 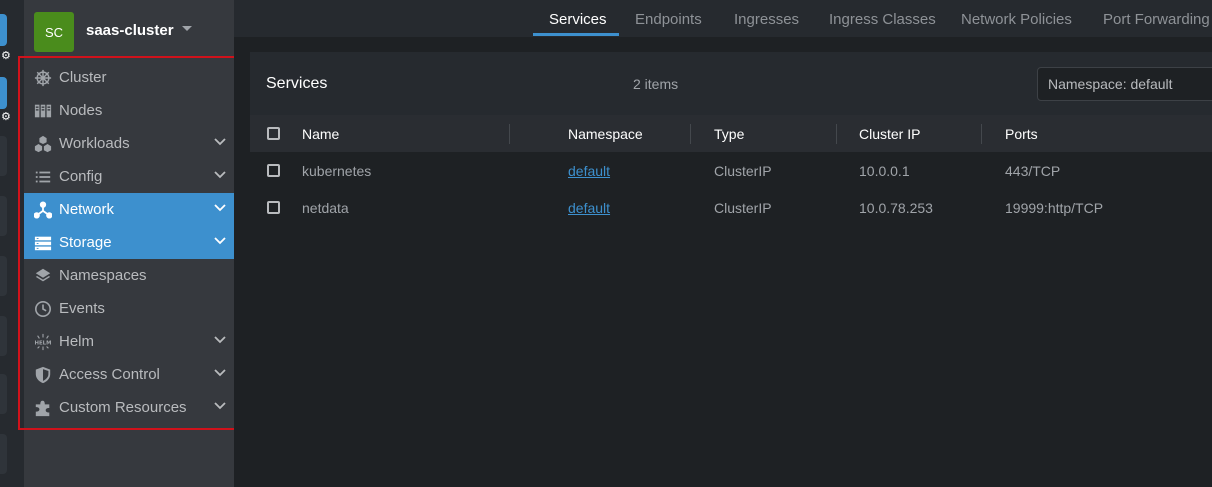 What do you see at coordinates (889, 134) in the screenshot?
I see `column-cluster-ip: Cluster IP` at bounding box center [889, 134].